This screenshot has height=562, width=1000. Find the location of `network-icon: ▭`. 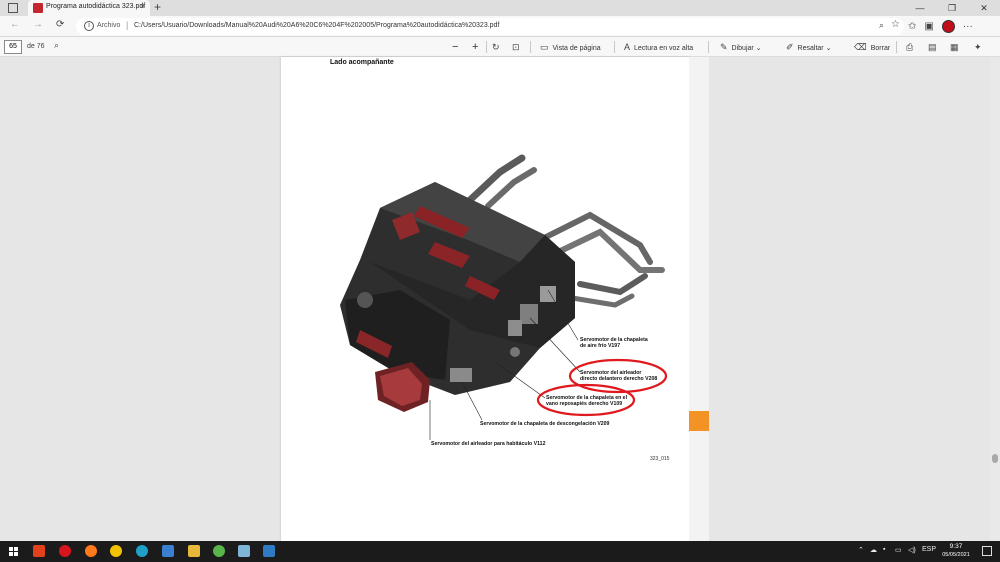

network-icon: ▭ is located at coordinates (898, 550).